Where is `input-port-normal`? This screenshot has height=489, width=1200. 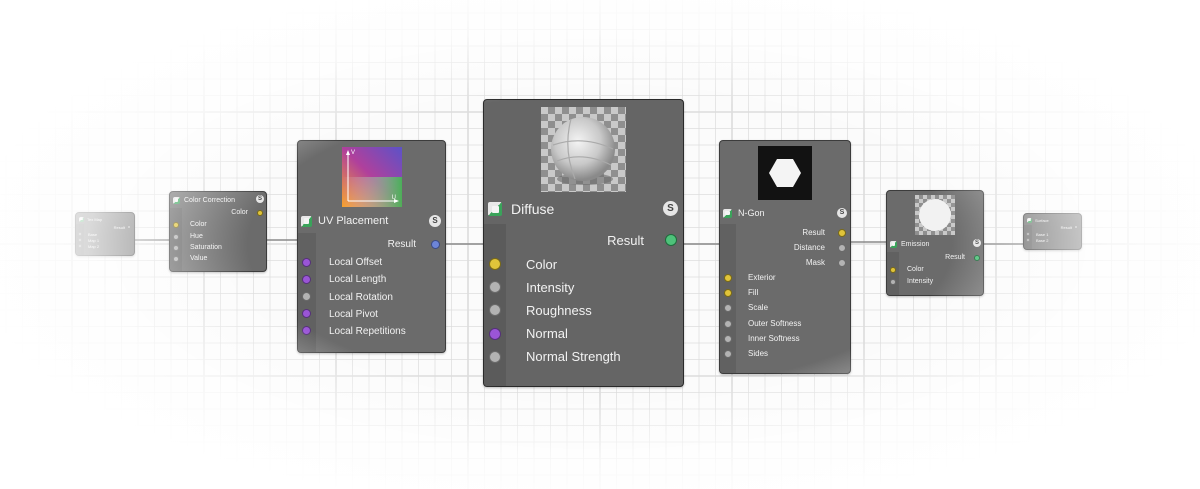 input-port-normal is located at coordinates (495, 334).